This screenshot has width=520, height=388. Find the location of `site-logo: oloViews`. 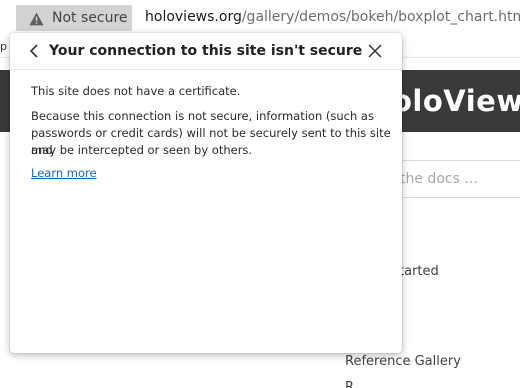

site-logo: oloViews is located at coordinates (456, 101).